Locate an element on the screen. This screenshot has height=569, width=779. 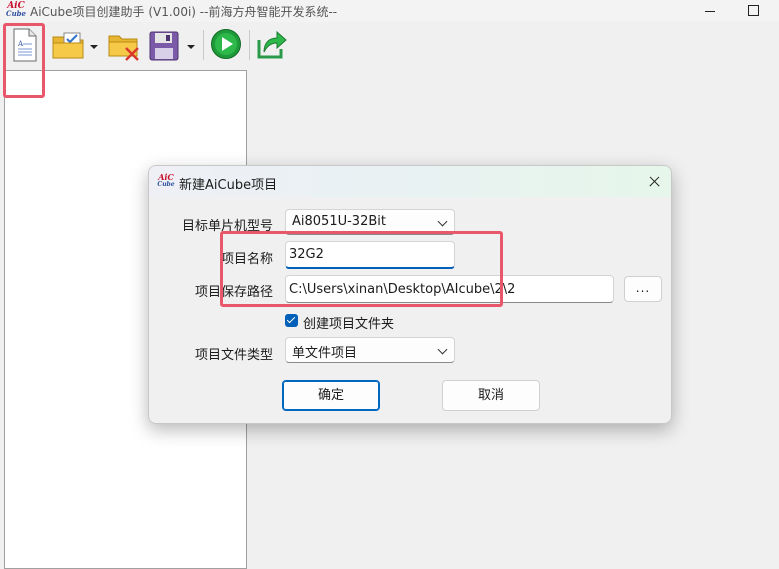
annotation-highlight-new-button is located at coordinates (24, 60).